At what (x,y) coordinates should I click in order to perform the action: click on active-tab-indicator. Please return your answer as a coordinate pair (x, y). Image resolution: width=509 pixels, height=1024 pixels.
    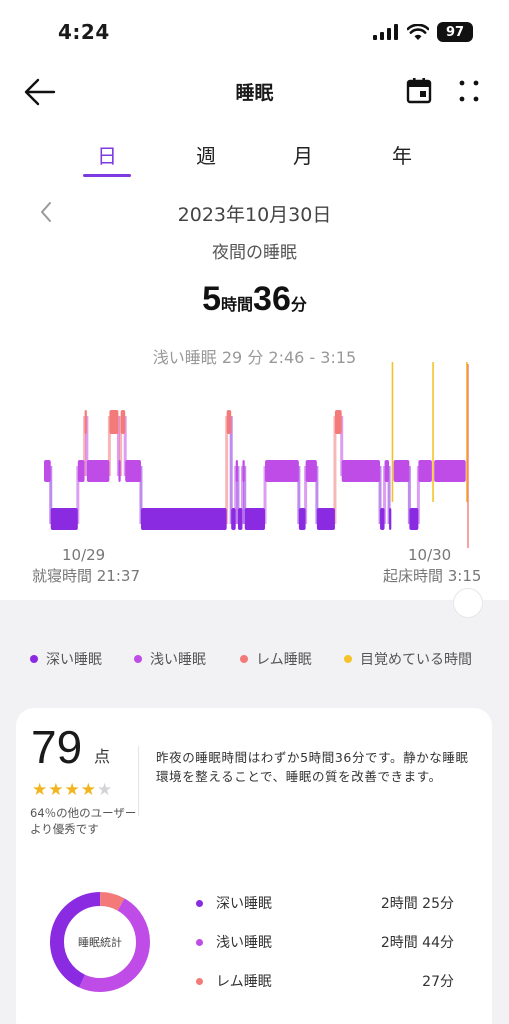
    Looking at the image, I should click on (107, 175).